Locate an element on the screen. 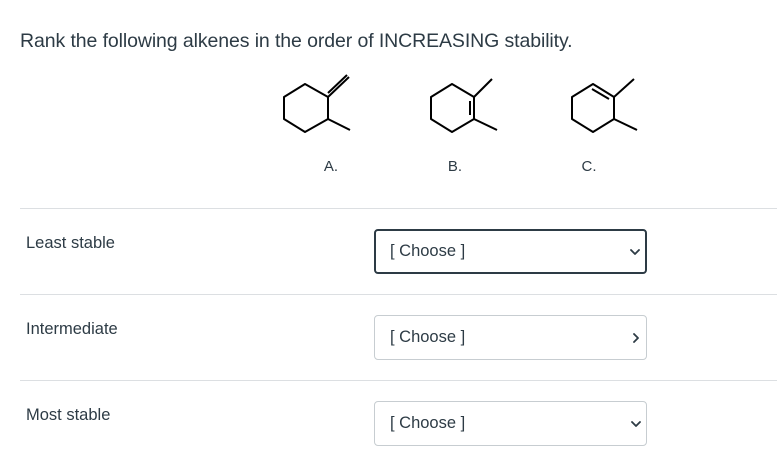 This screenshot has width=777, height=468. molecule-b-label: B. is located at coordinates (455, 166).